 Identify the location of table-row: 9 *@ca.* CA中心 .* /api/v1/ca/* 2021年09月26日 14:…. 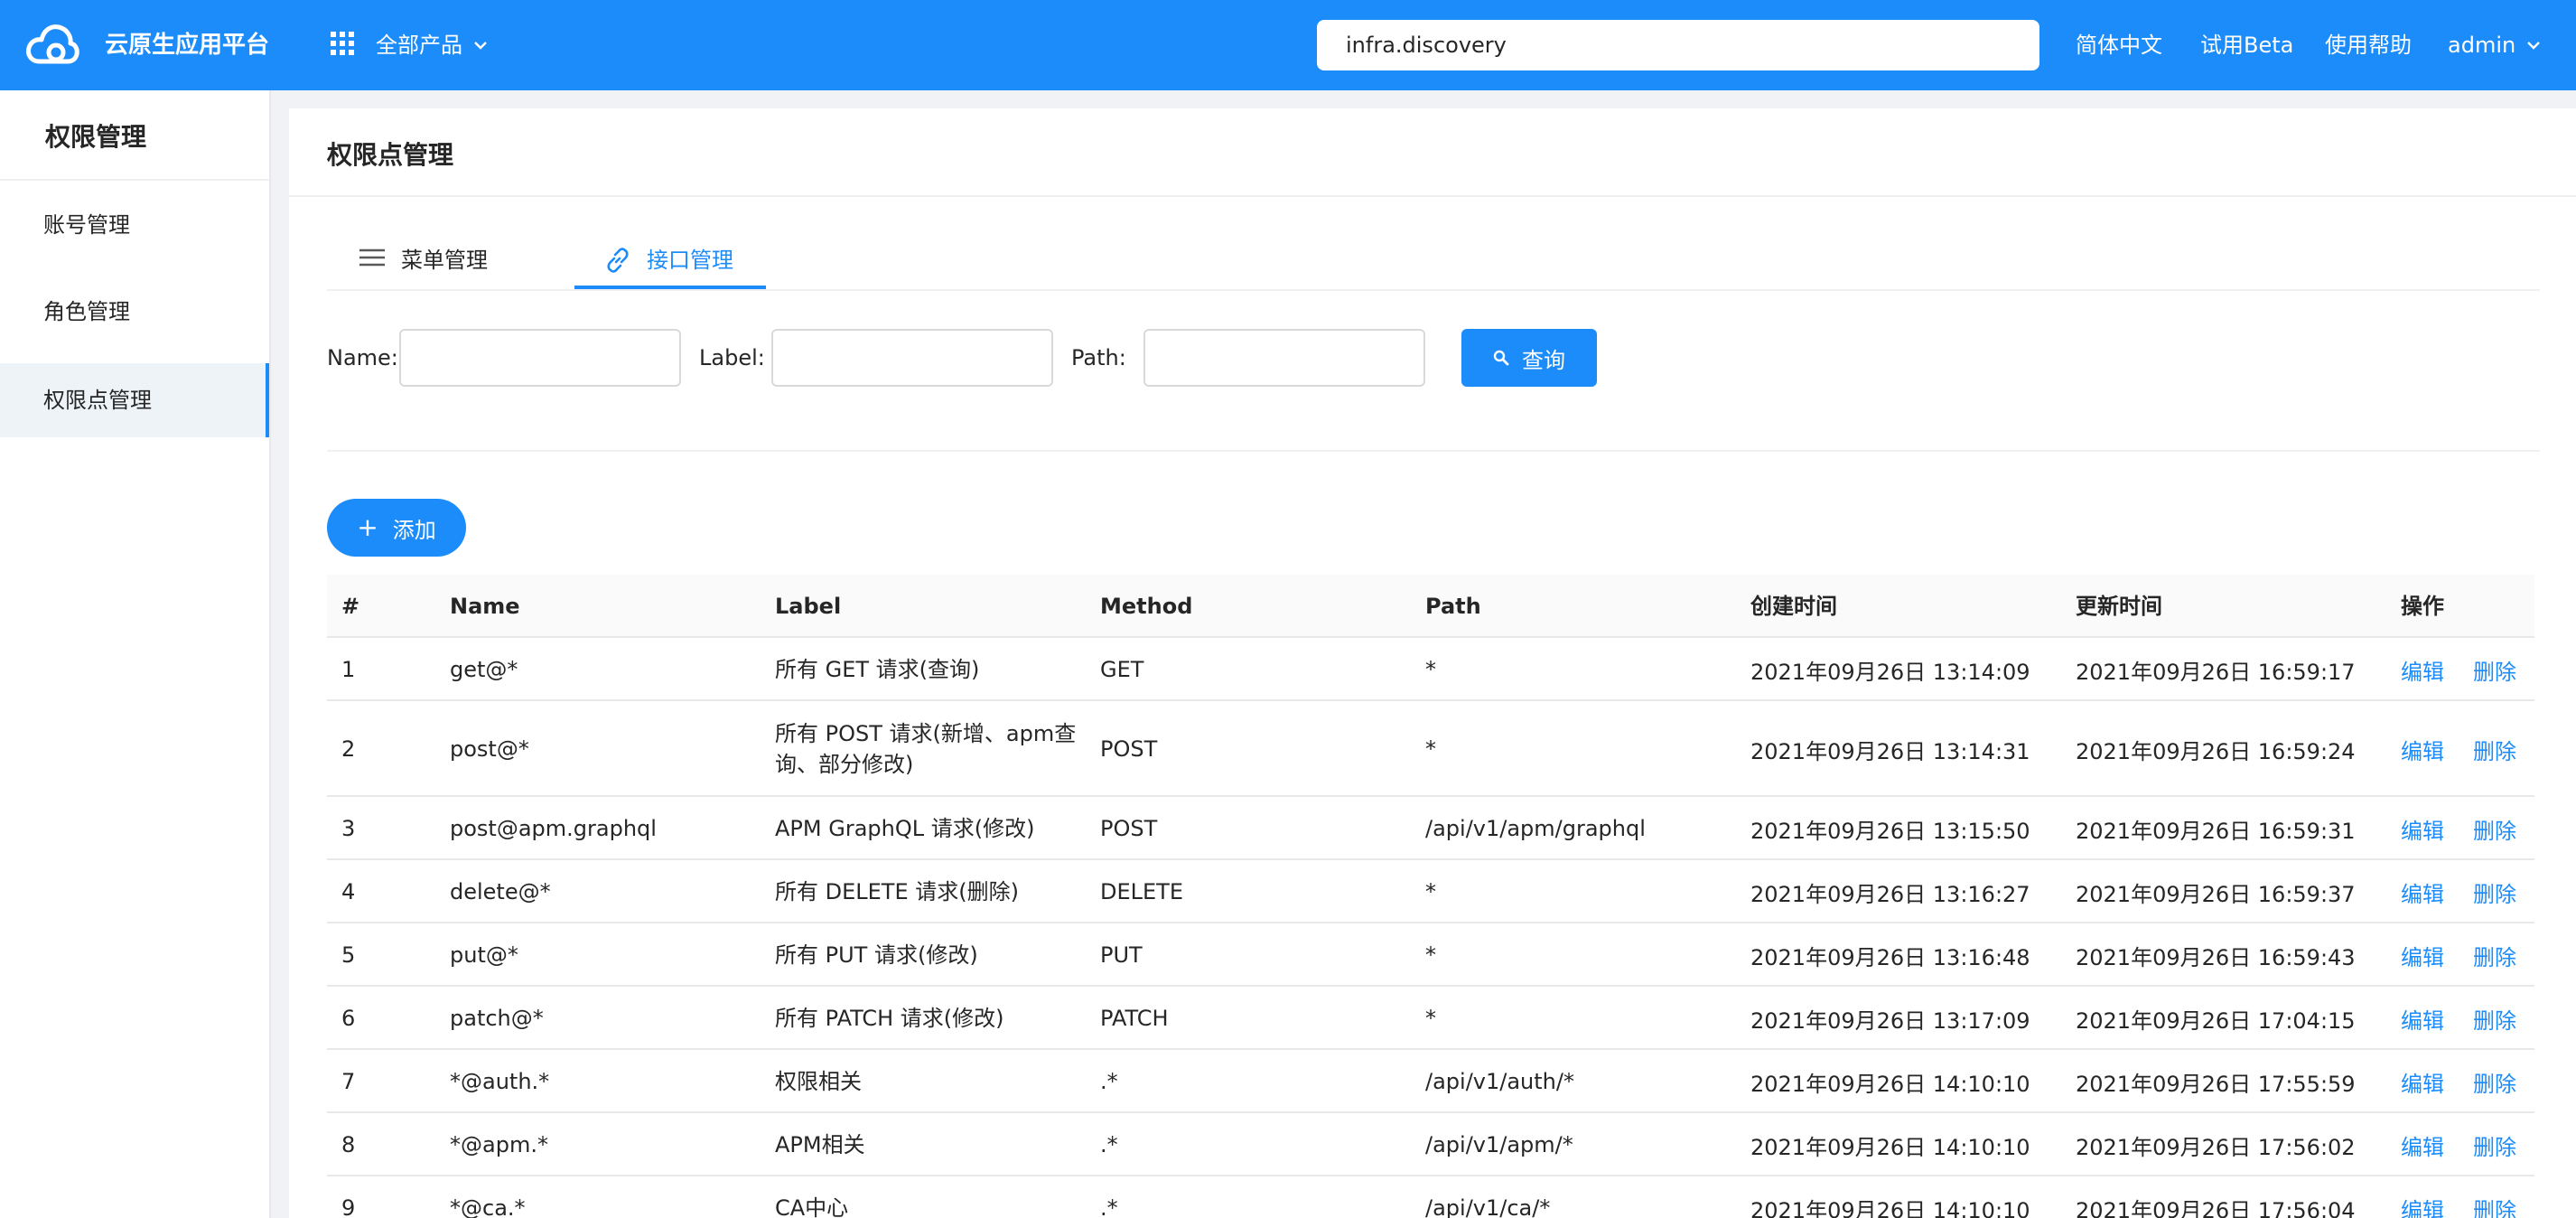
(1431, 1197).